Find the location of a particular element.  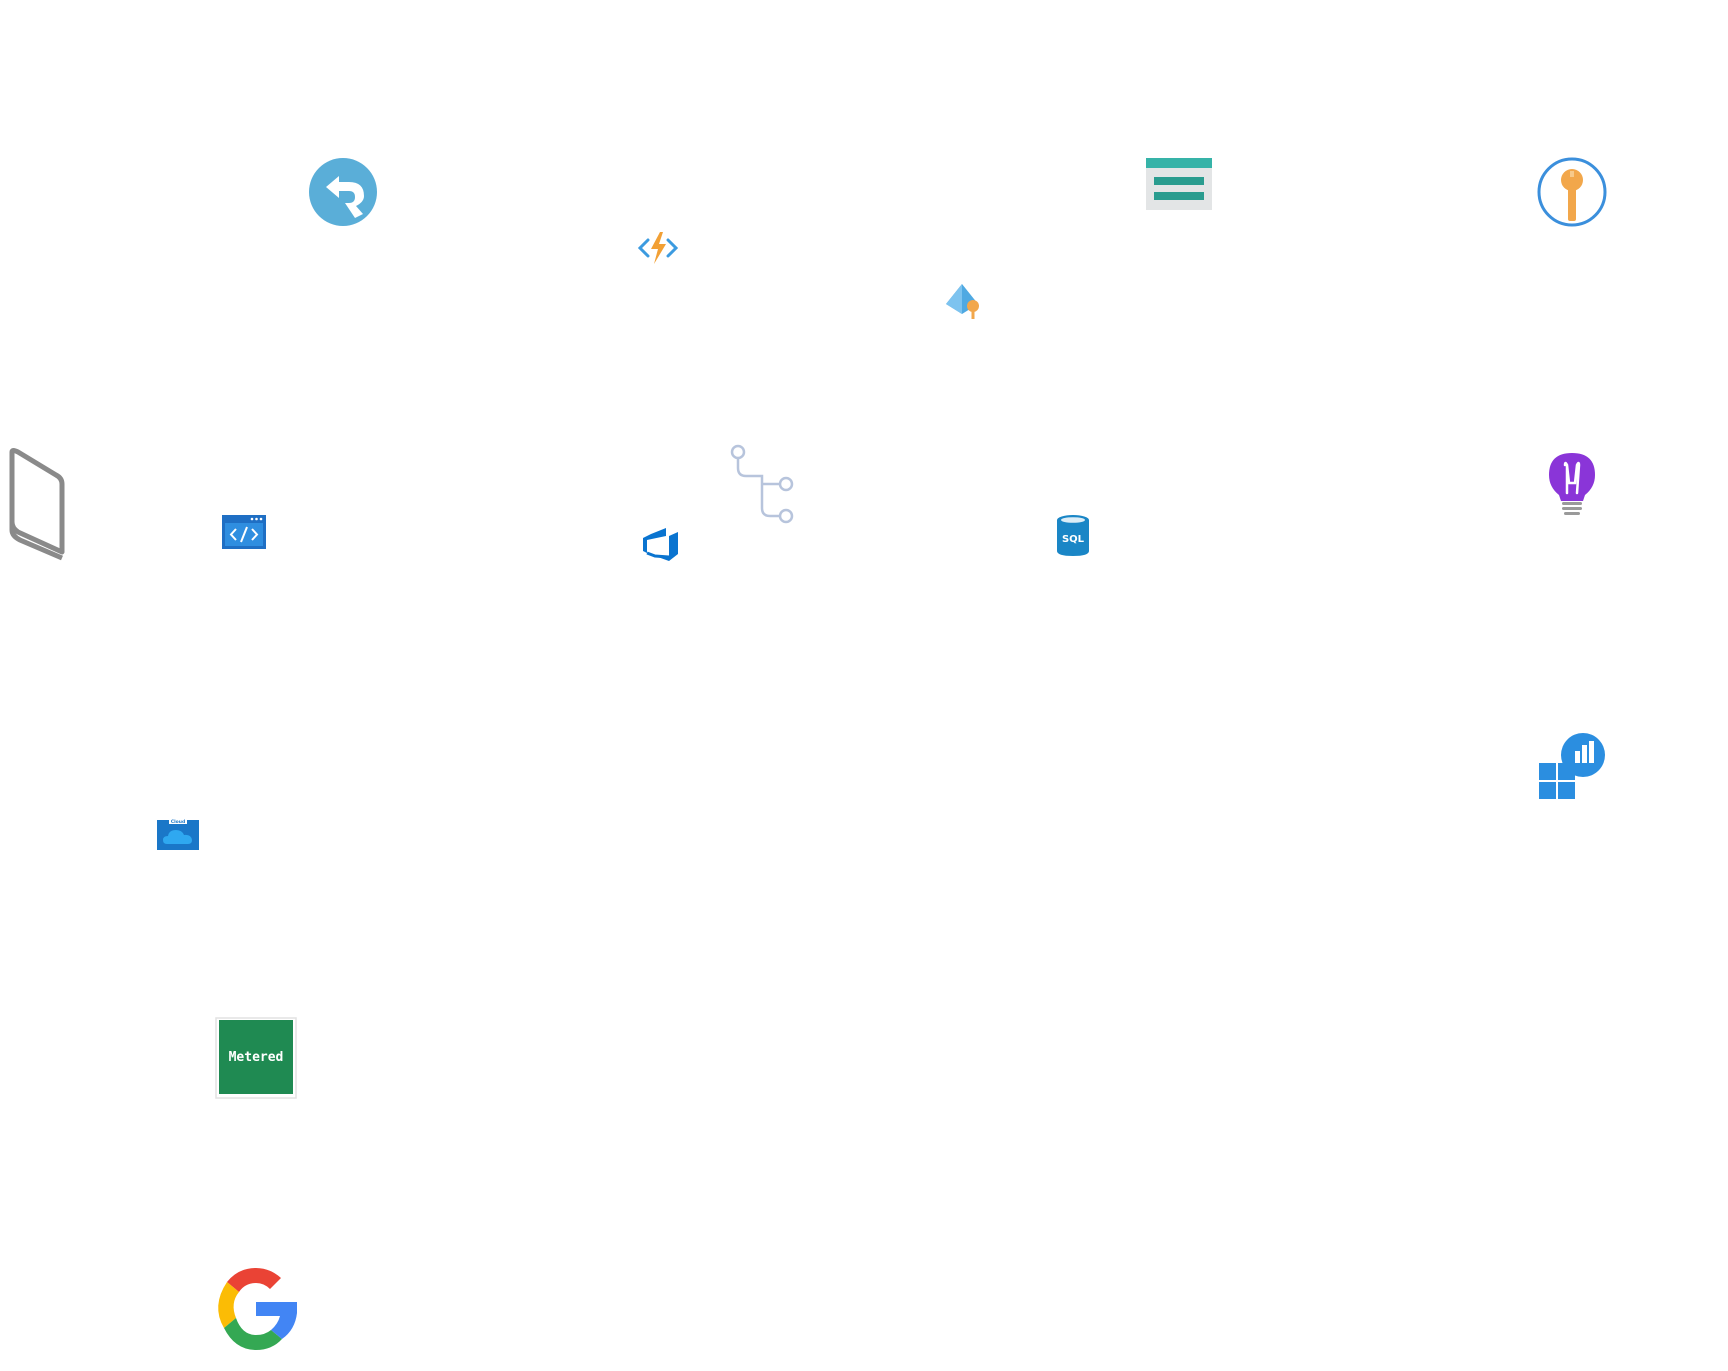

sql-database-icon: SQL is located at coordinates (1073, 535).